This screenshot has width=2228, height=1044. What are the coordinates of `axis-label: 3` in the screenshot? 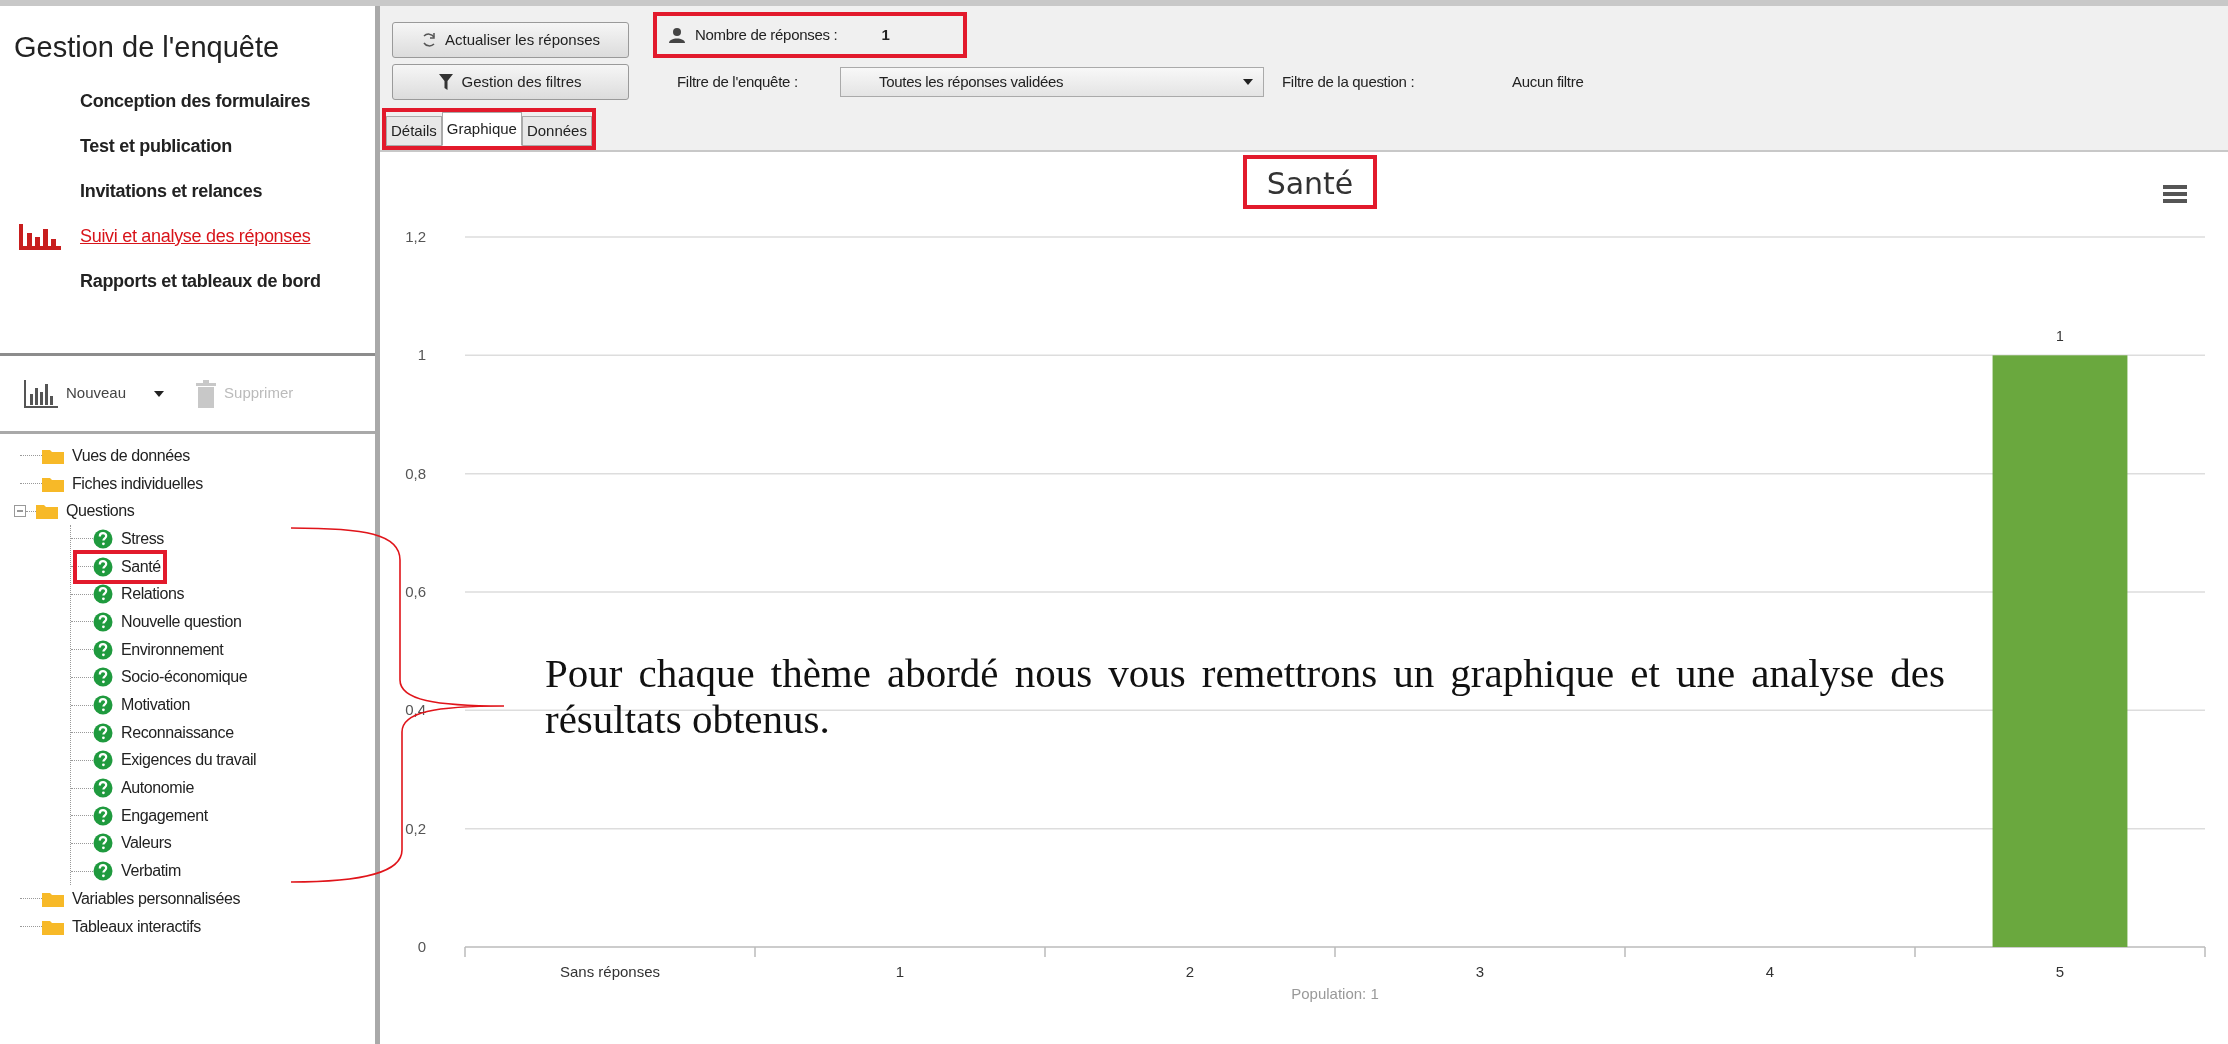 It's located at (1480, 971).